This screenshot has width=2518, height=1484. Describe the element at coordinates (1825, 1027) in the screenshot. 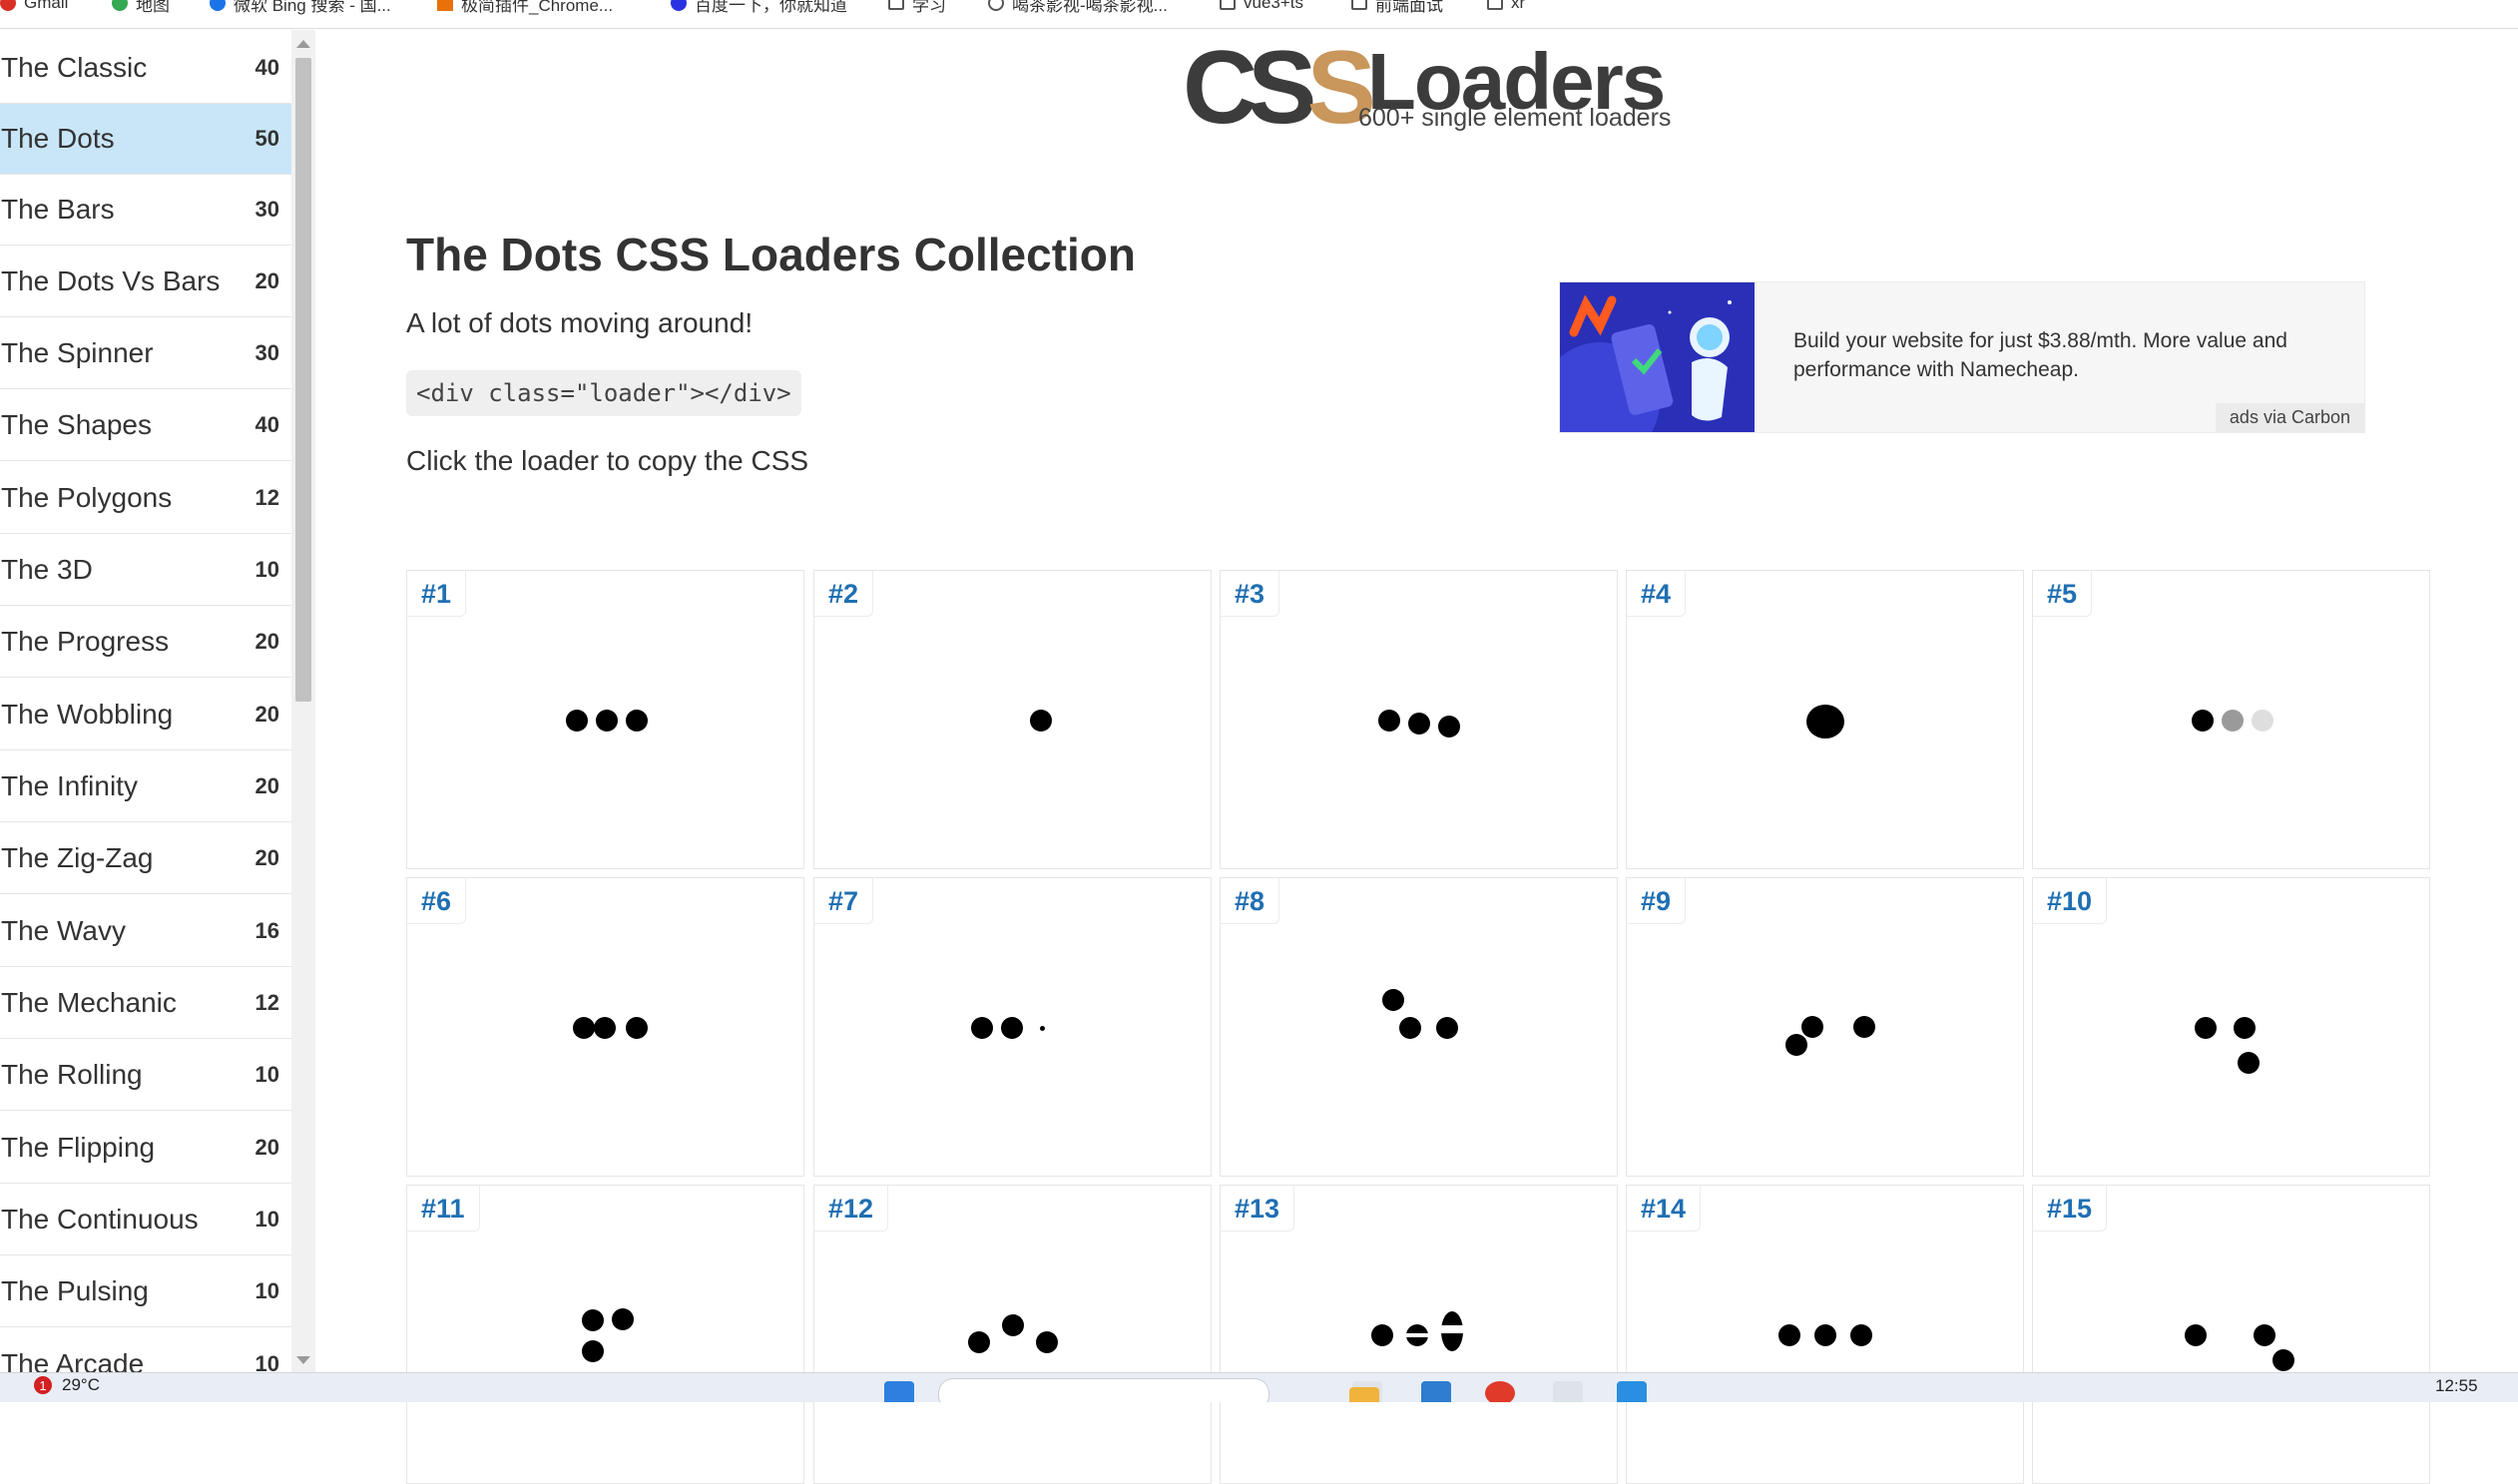

I see `loader-card-9: #9` at that location.